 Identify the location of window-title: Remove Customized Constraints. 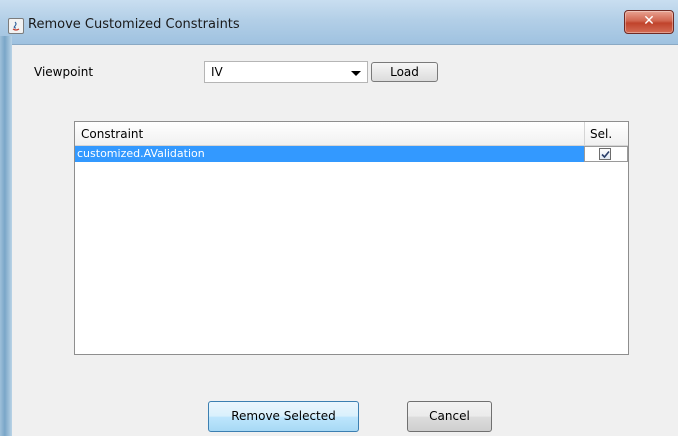
(134, 24).